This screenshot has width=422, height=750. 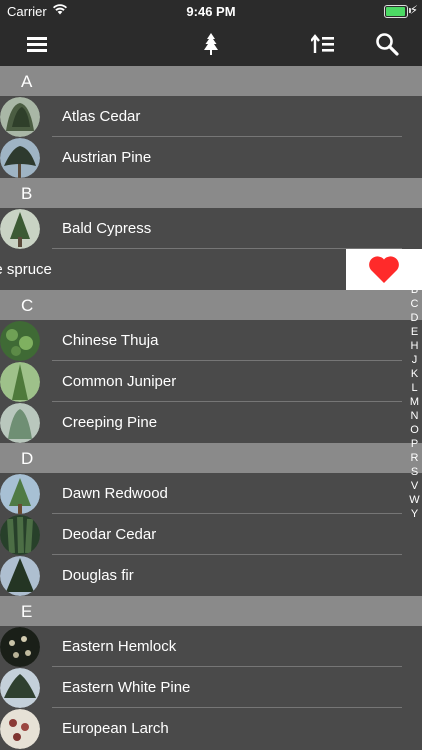 What do you see at coordinates (211, 646) in the screenshot?
I see `list-item: Eastern Hemlock` at bounding box center [211, 646].